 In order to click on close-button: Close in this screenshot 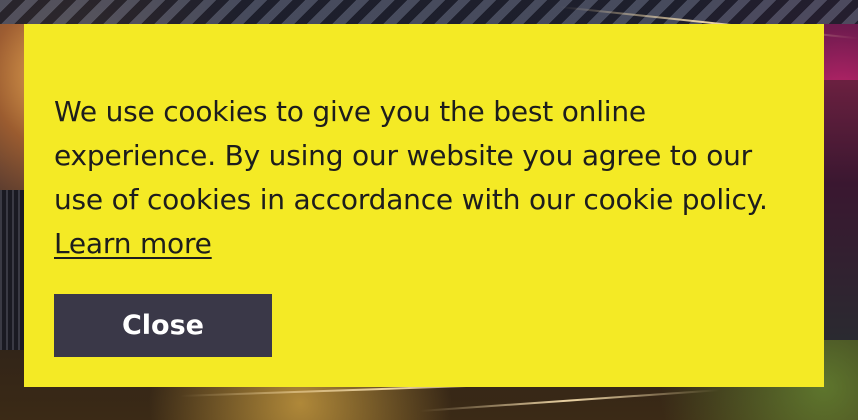, I will do `click(163, 325)`.